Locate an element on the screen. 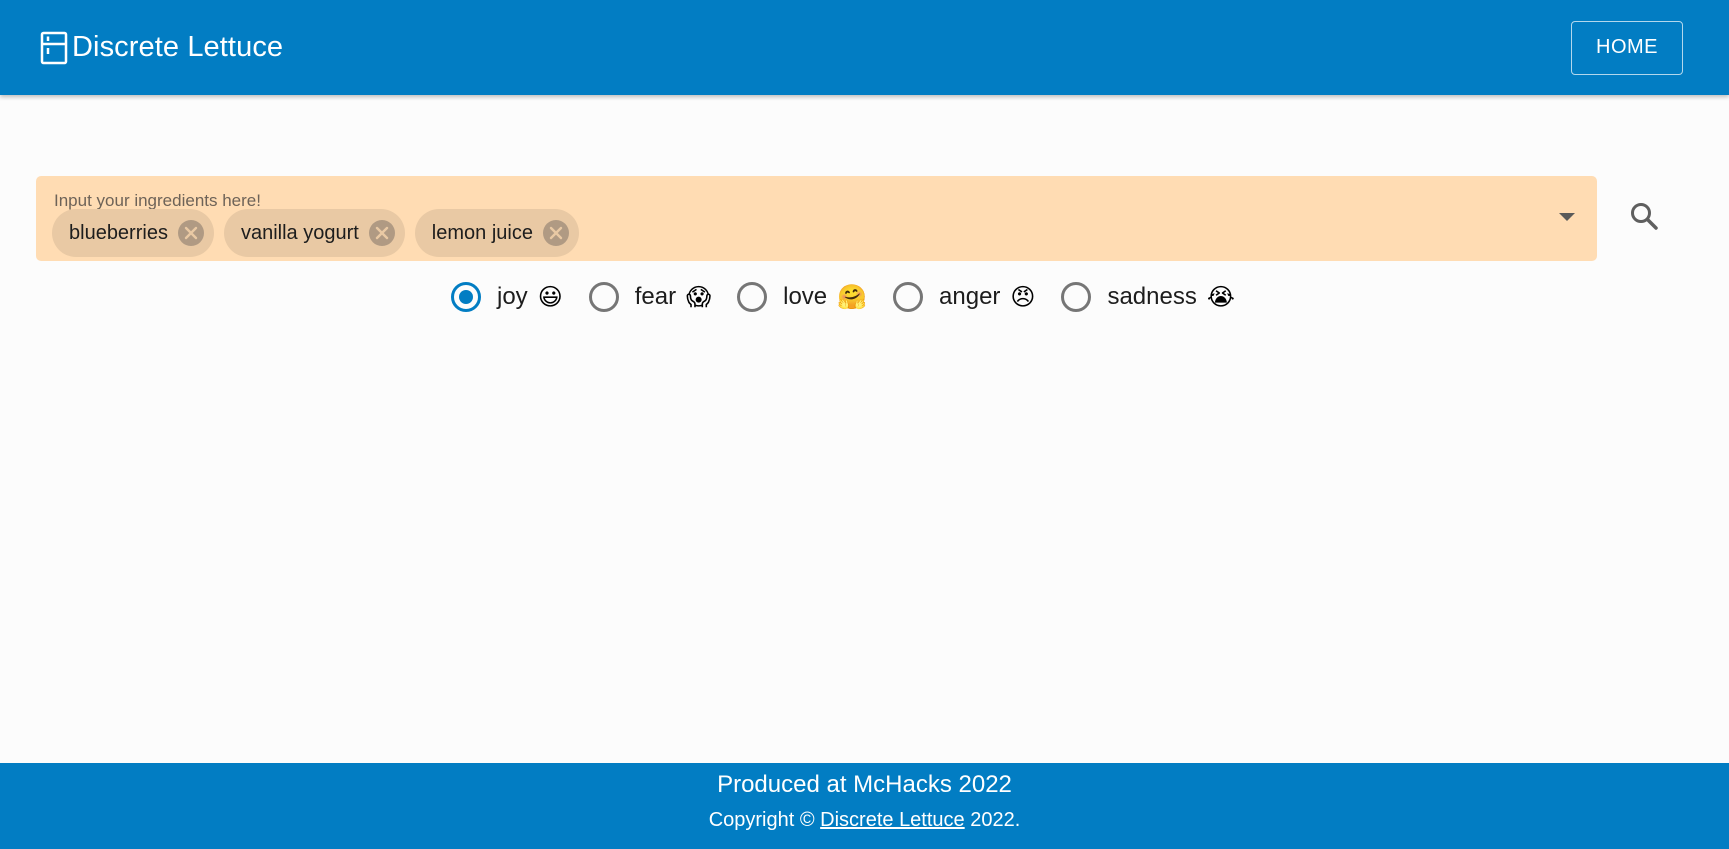  brand-title: Discrete Lettuce is located at coordinates (178, 47).